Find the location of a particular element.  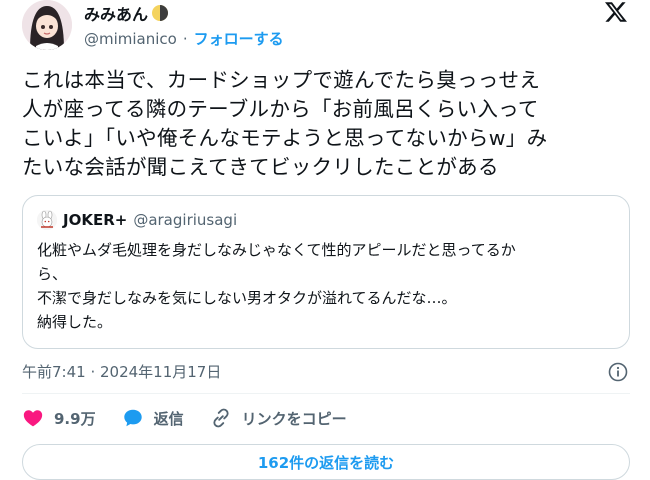

copy-link-button: リンクをコピー is located at coordinates (278, 418).